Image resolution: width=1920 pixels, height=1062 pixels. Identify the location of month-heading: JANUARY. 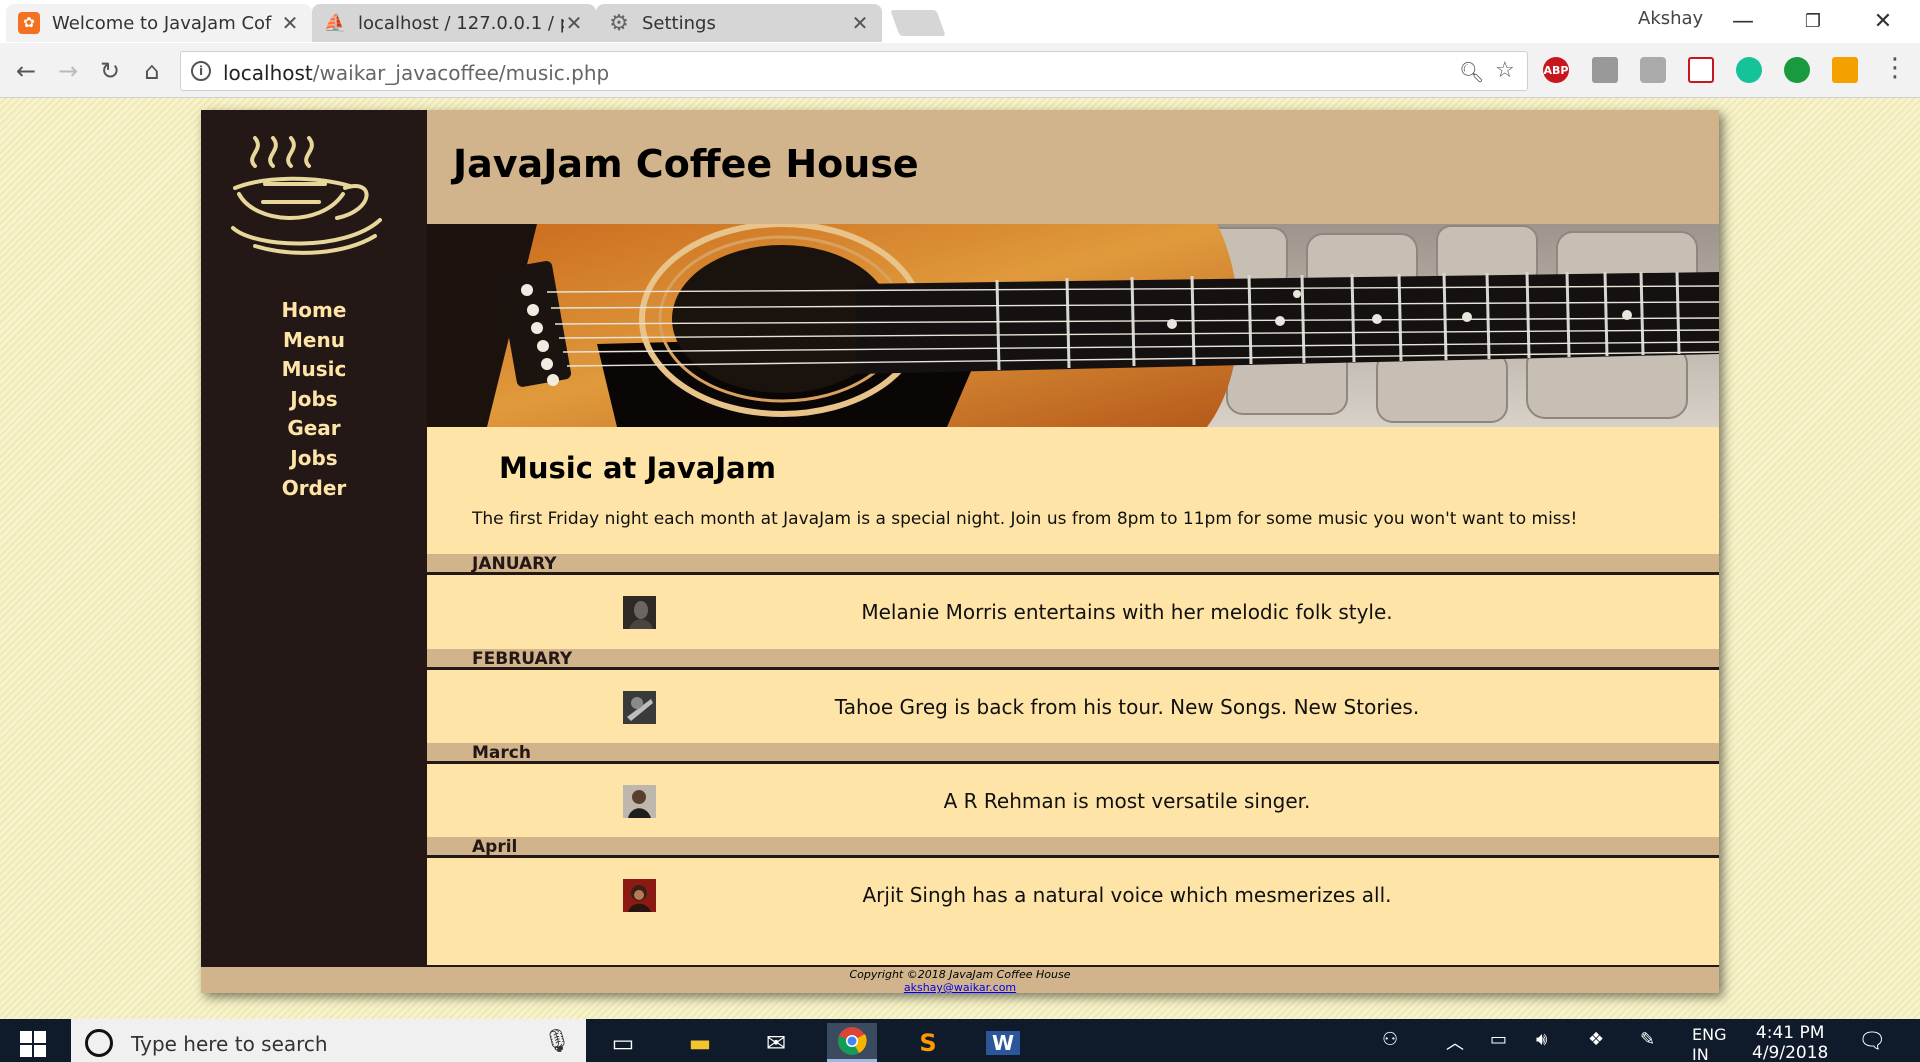
(1073, 564).